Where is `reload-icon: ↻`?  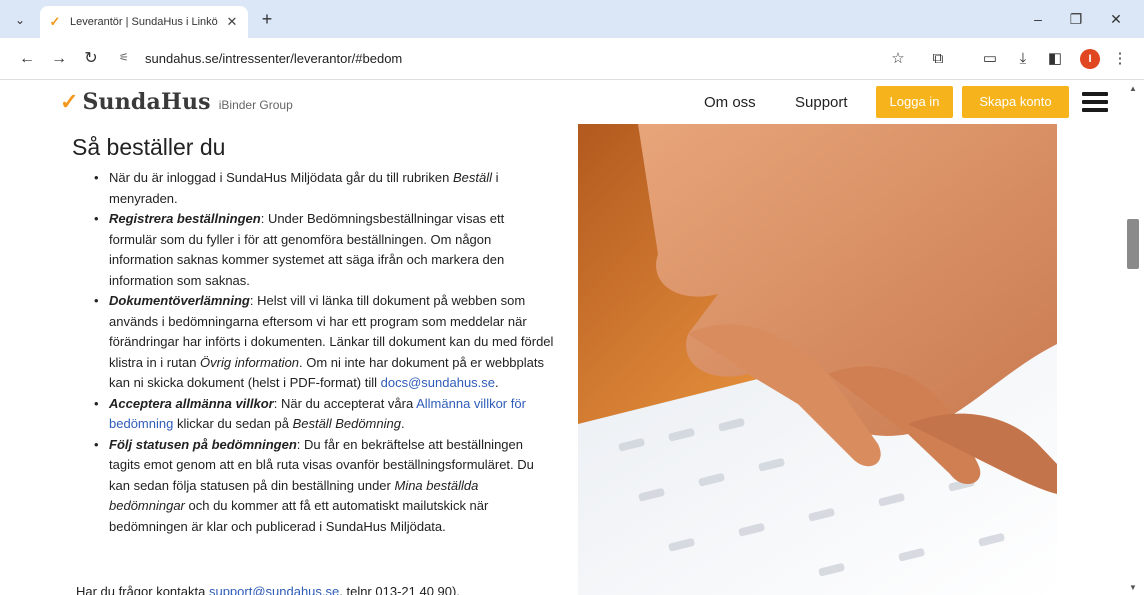
reload-icon: ↻ is located at coordinates (91, 59).